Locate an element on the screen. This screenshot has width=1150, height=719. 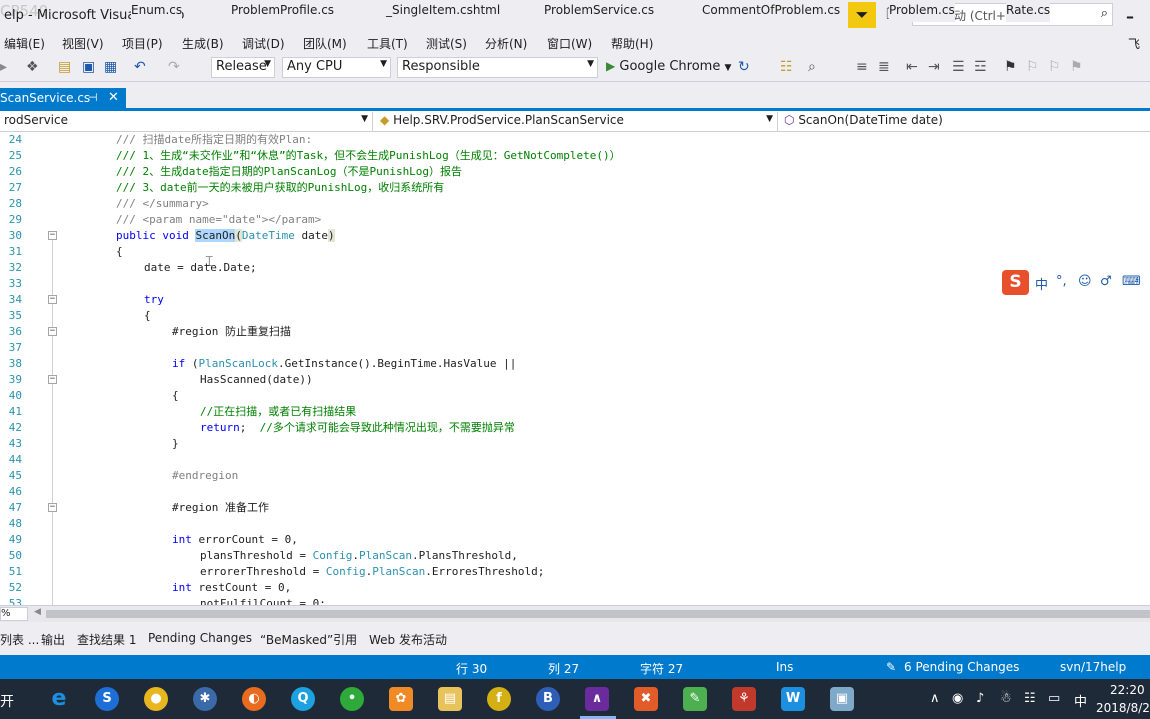
menu-build: 生成(B) is located at coordinates (203, 43).